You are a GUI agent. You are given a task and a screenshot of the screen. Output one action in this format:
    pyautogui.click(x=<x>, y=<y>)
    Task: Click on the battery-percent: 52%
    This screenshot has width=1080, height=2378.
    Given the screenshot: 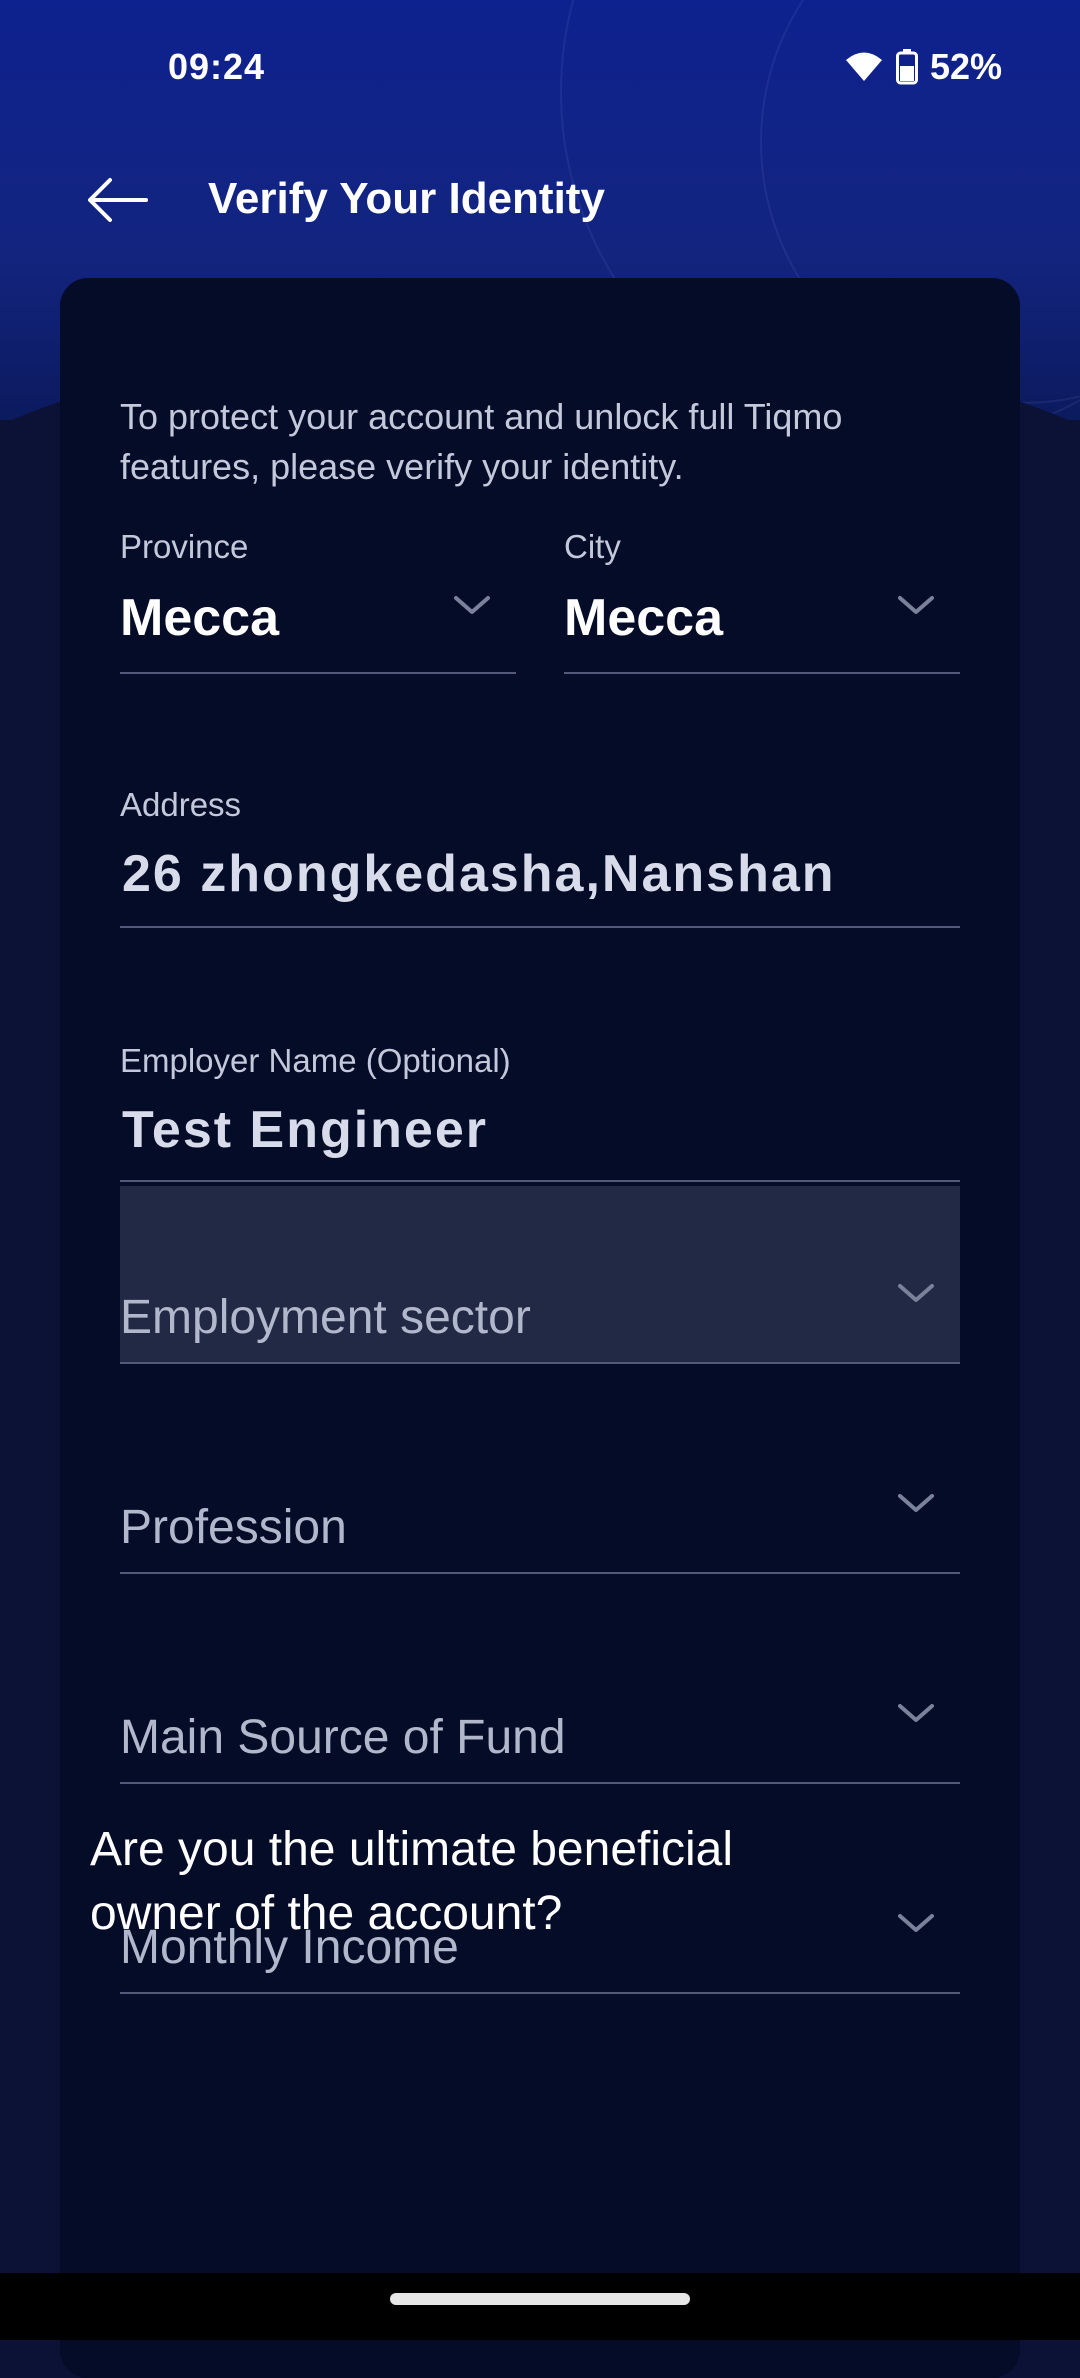 What is the action you would take?
    pyautogui.click(x=965, y=66)
    